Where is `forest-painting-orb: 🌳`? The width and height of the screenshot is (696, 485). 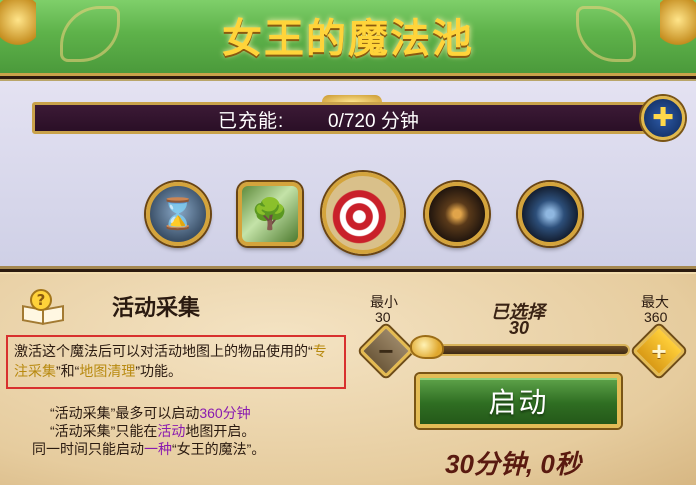
forest-painting-orb: 🌳 is located at coordinates (270, 214).